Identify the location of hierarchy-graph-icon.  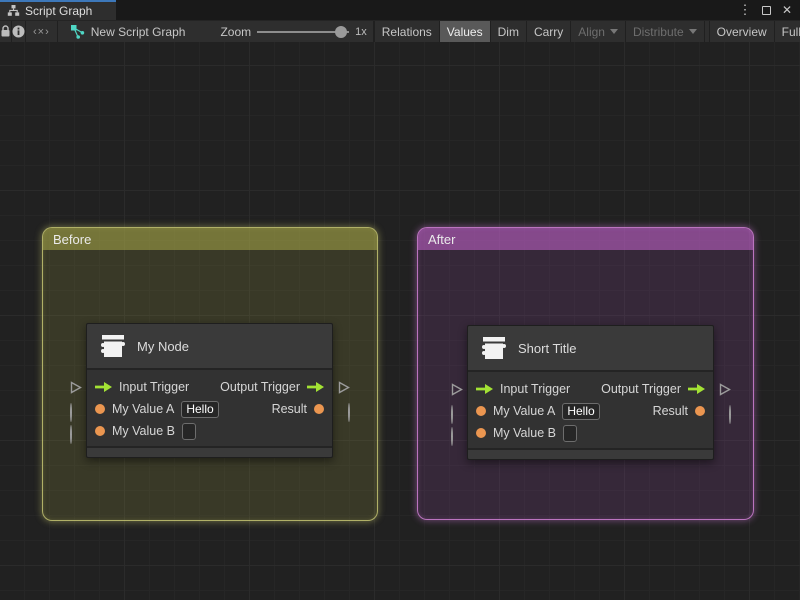
(13, 10).